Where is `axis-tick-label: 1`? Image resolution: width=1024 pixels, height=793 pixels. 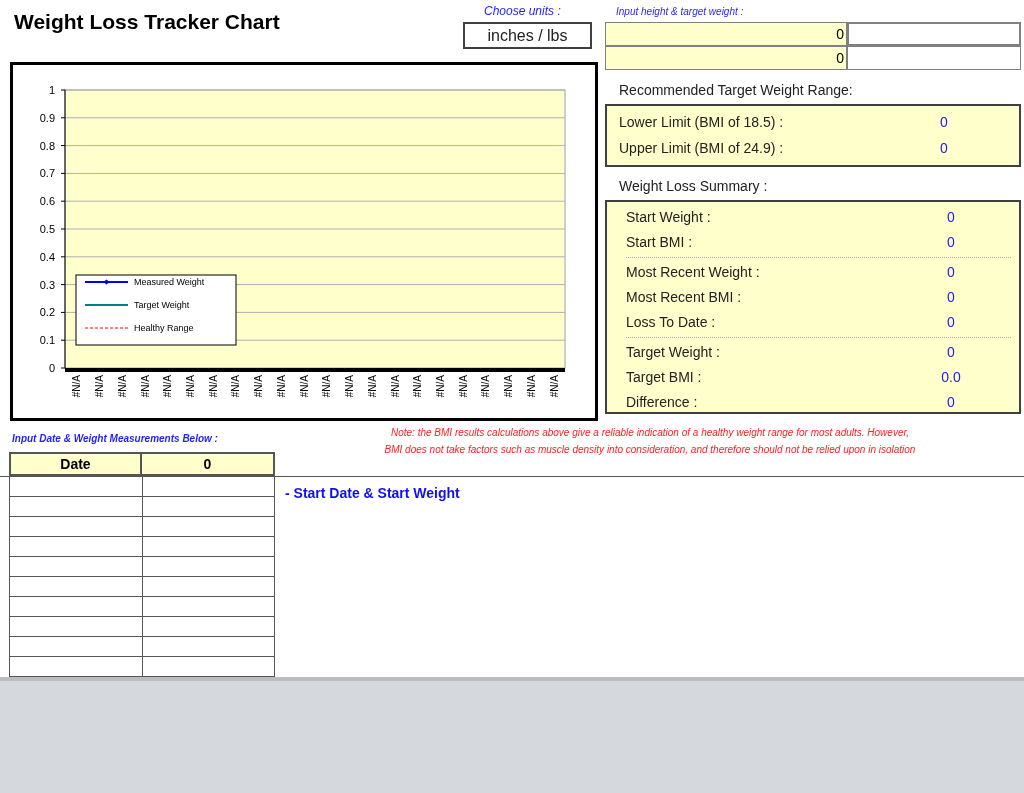 axis-tick-label: 1 is located at coordinates (51, 90).